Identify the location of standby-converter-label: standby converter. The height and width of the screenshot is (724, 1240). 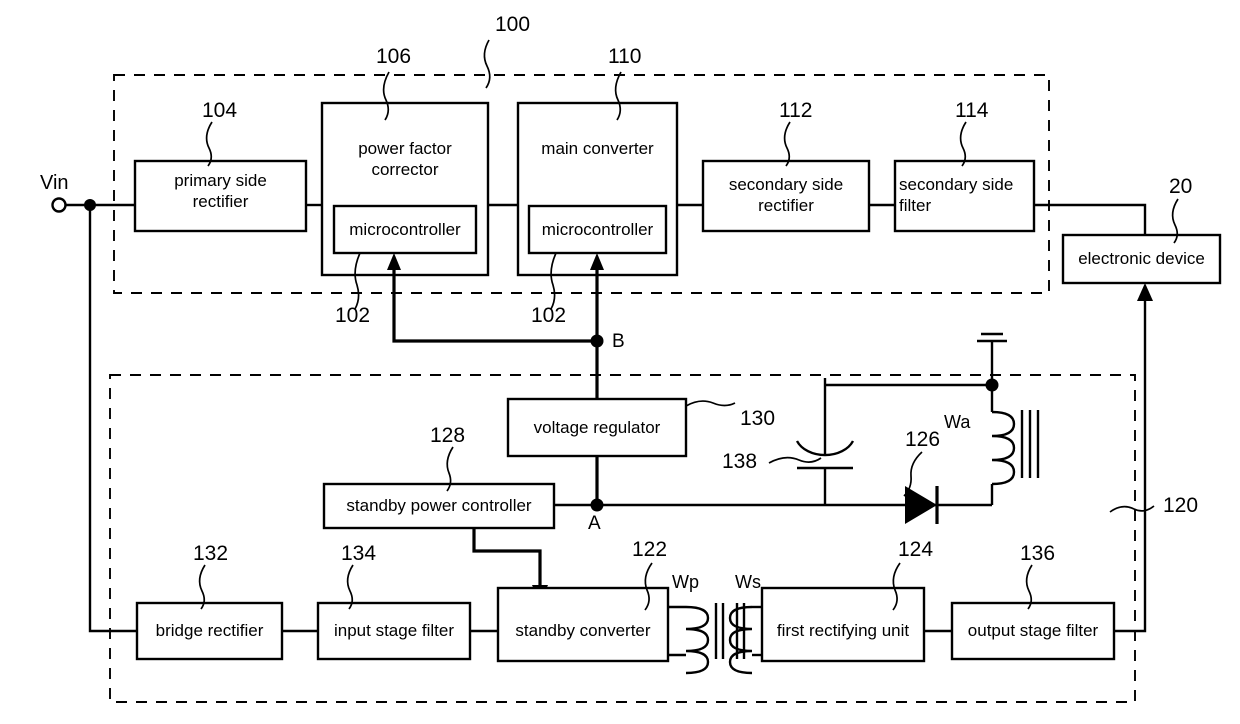
(583, 630).